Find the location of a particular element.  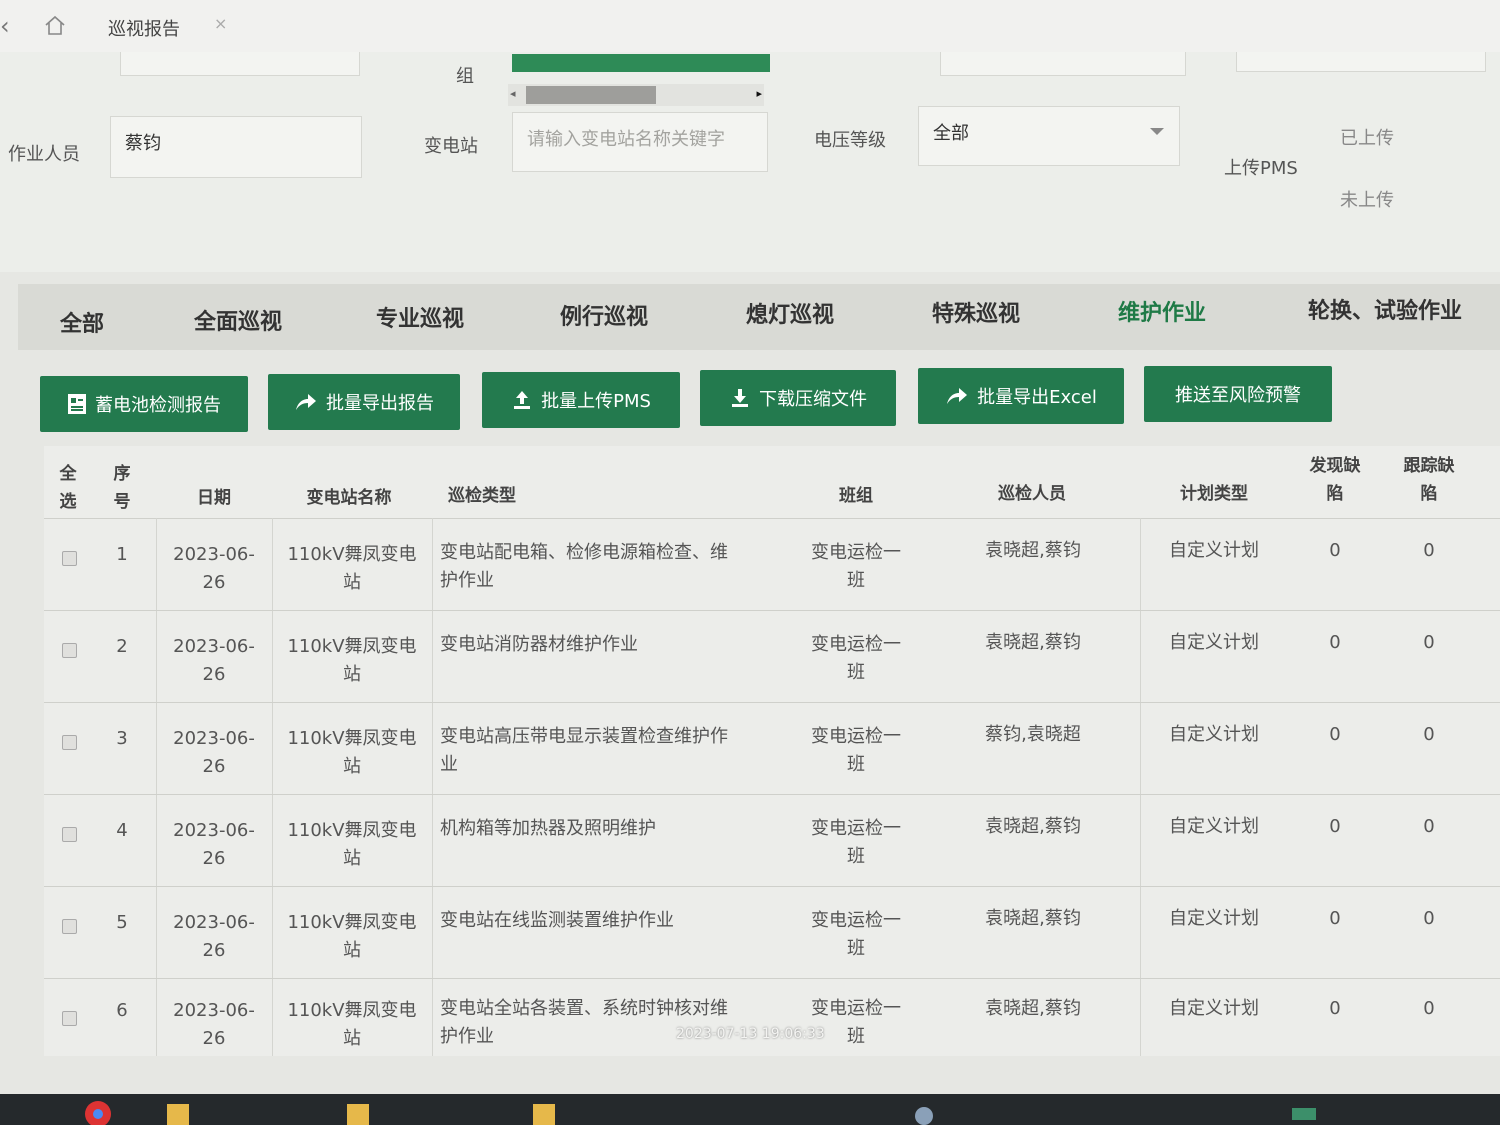

header-tracked-defects-line2: 陷 is located at coordinates (1429, 494).